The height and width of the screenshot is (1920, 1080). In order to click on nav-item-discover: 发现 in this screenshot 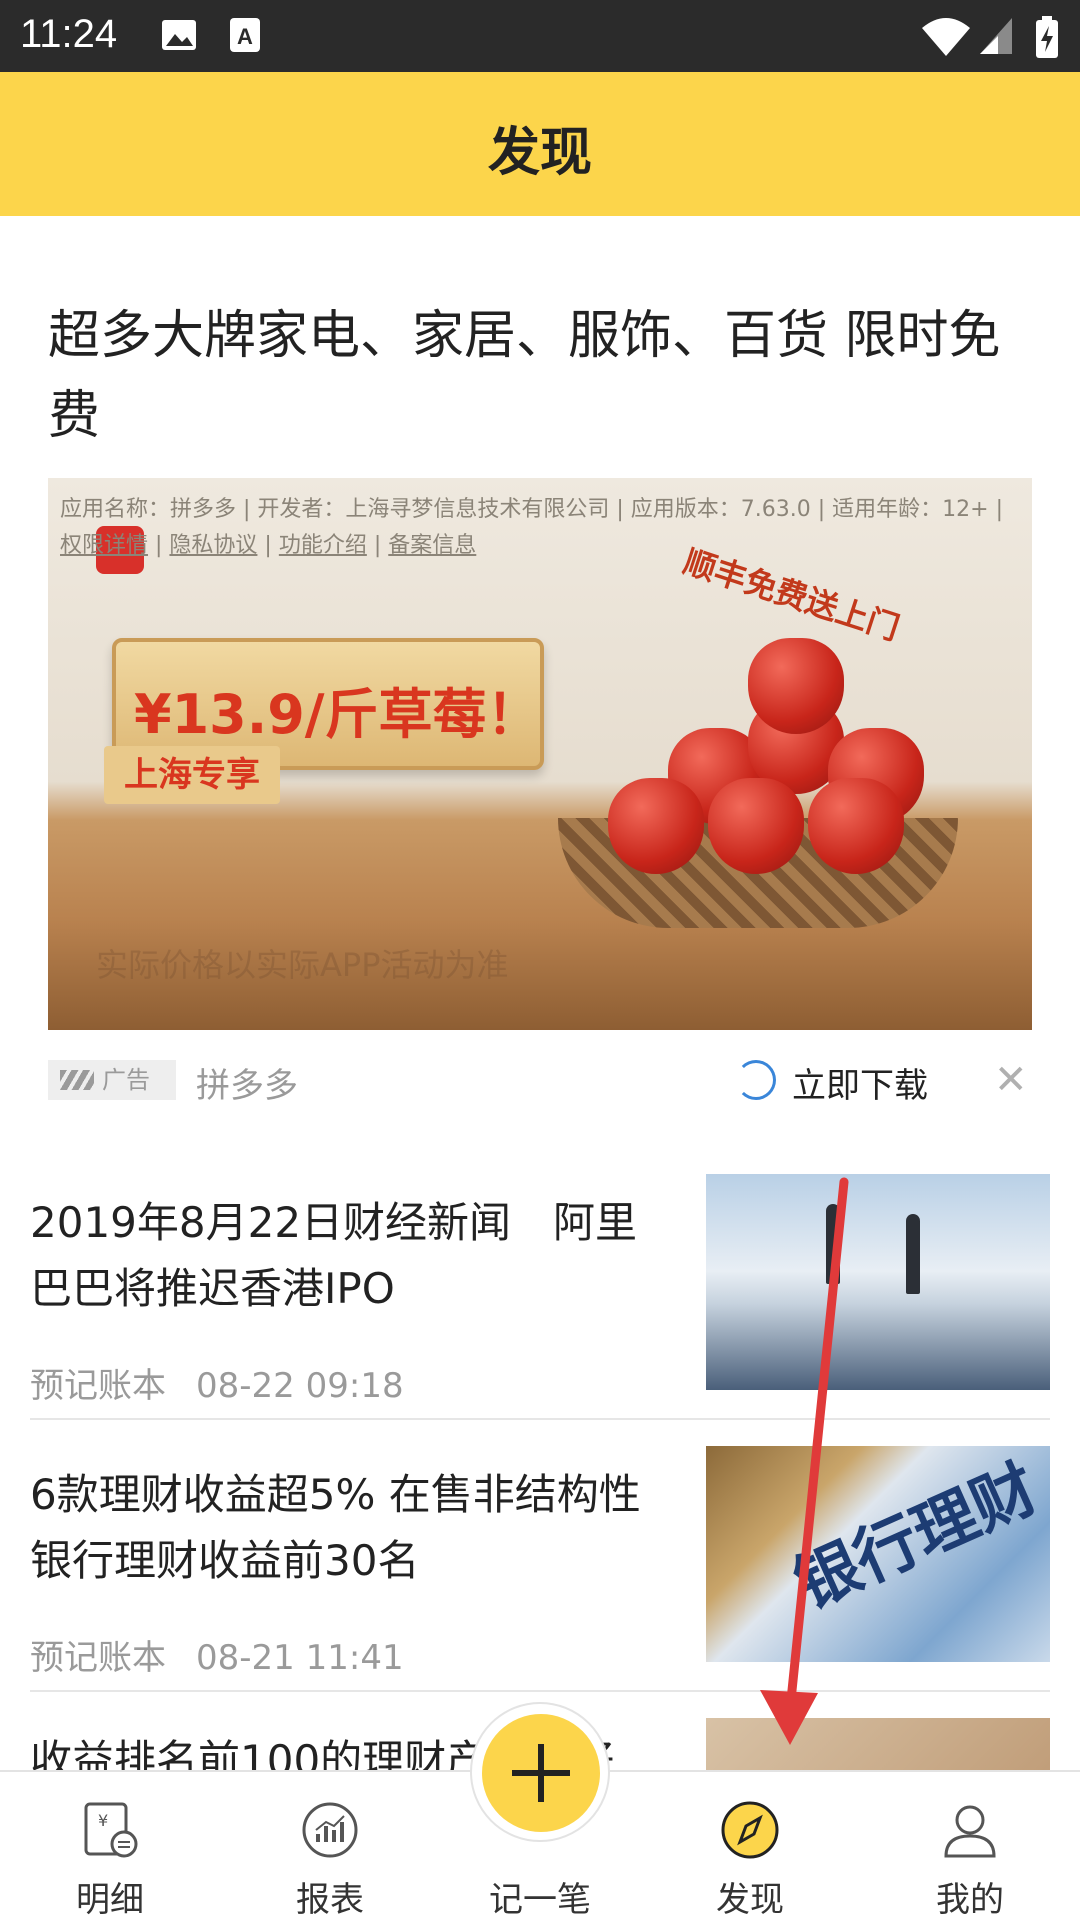, I will do `click(750, 1846)`.